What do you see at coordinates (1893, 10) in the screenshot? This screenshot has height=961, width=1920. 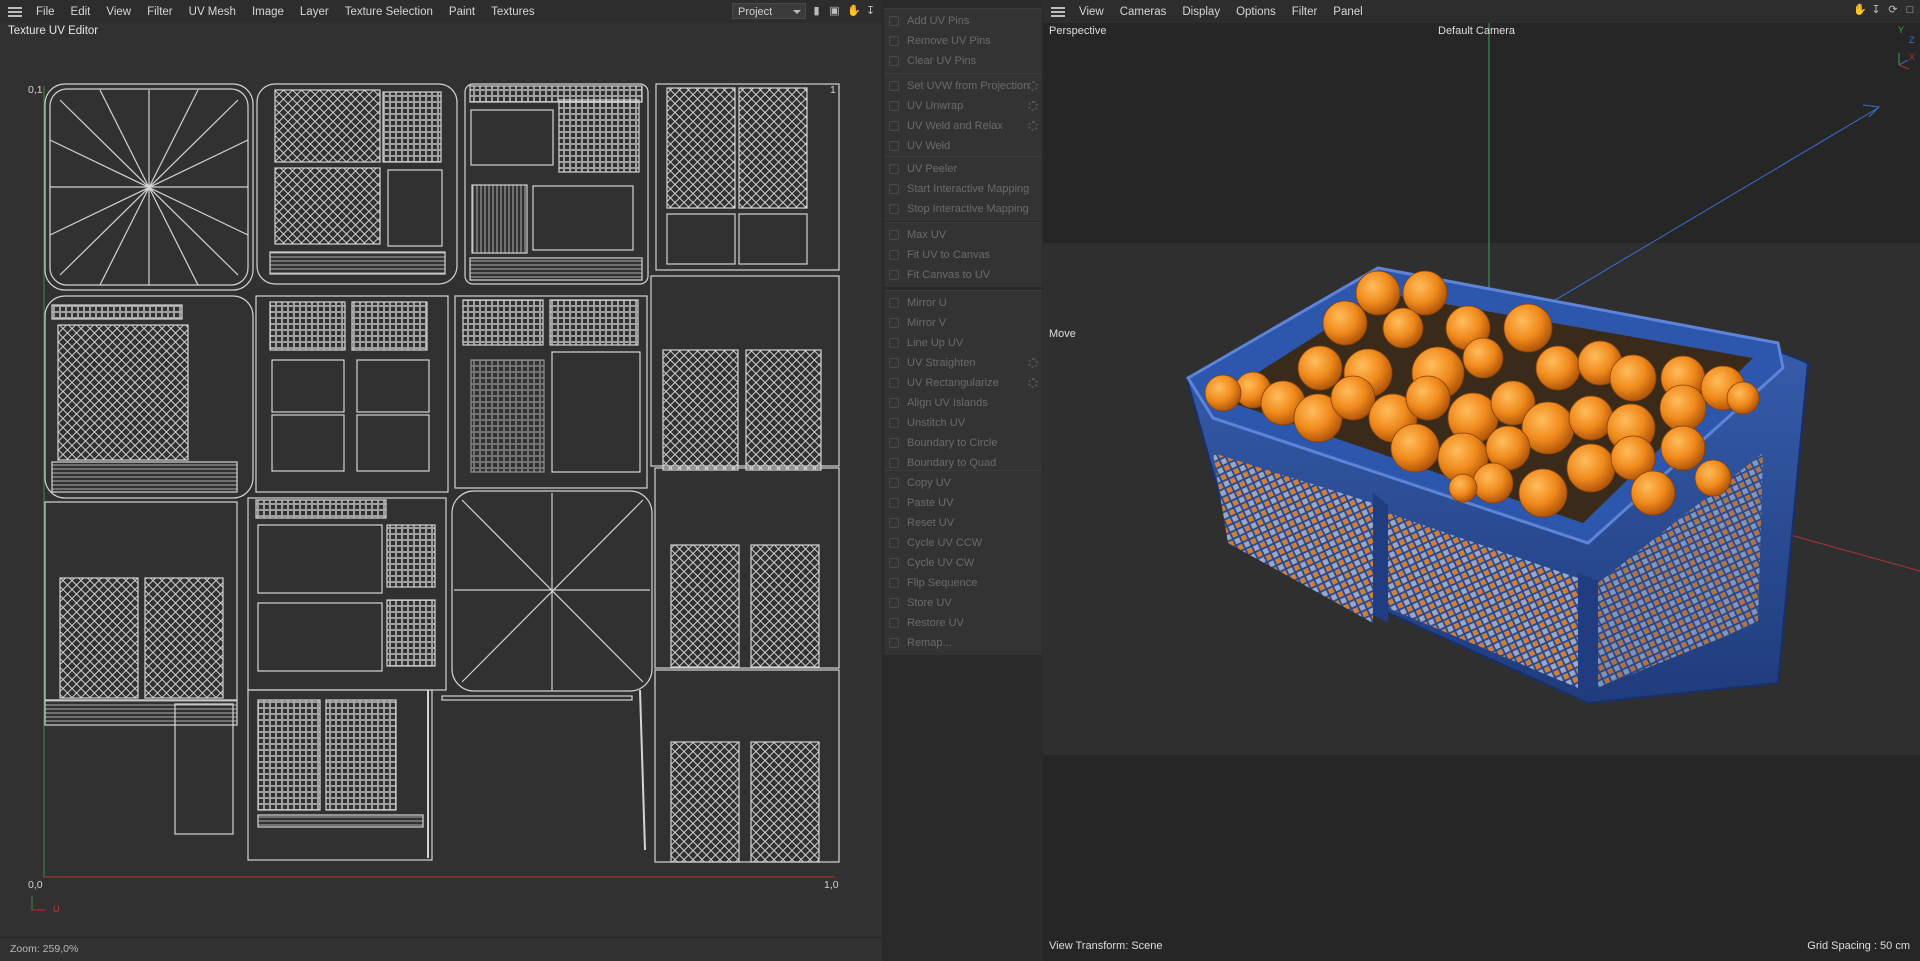 I see `rotate-icon: ⟳` at bounding box center [1893, 10].